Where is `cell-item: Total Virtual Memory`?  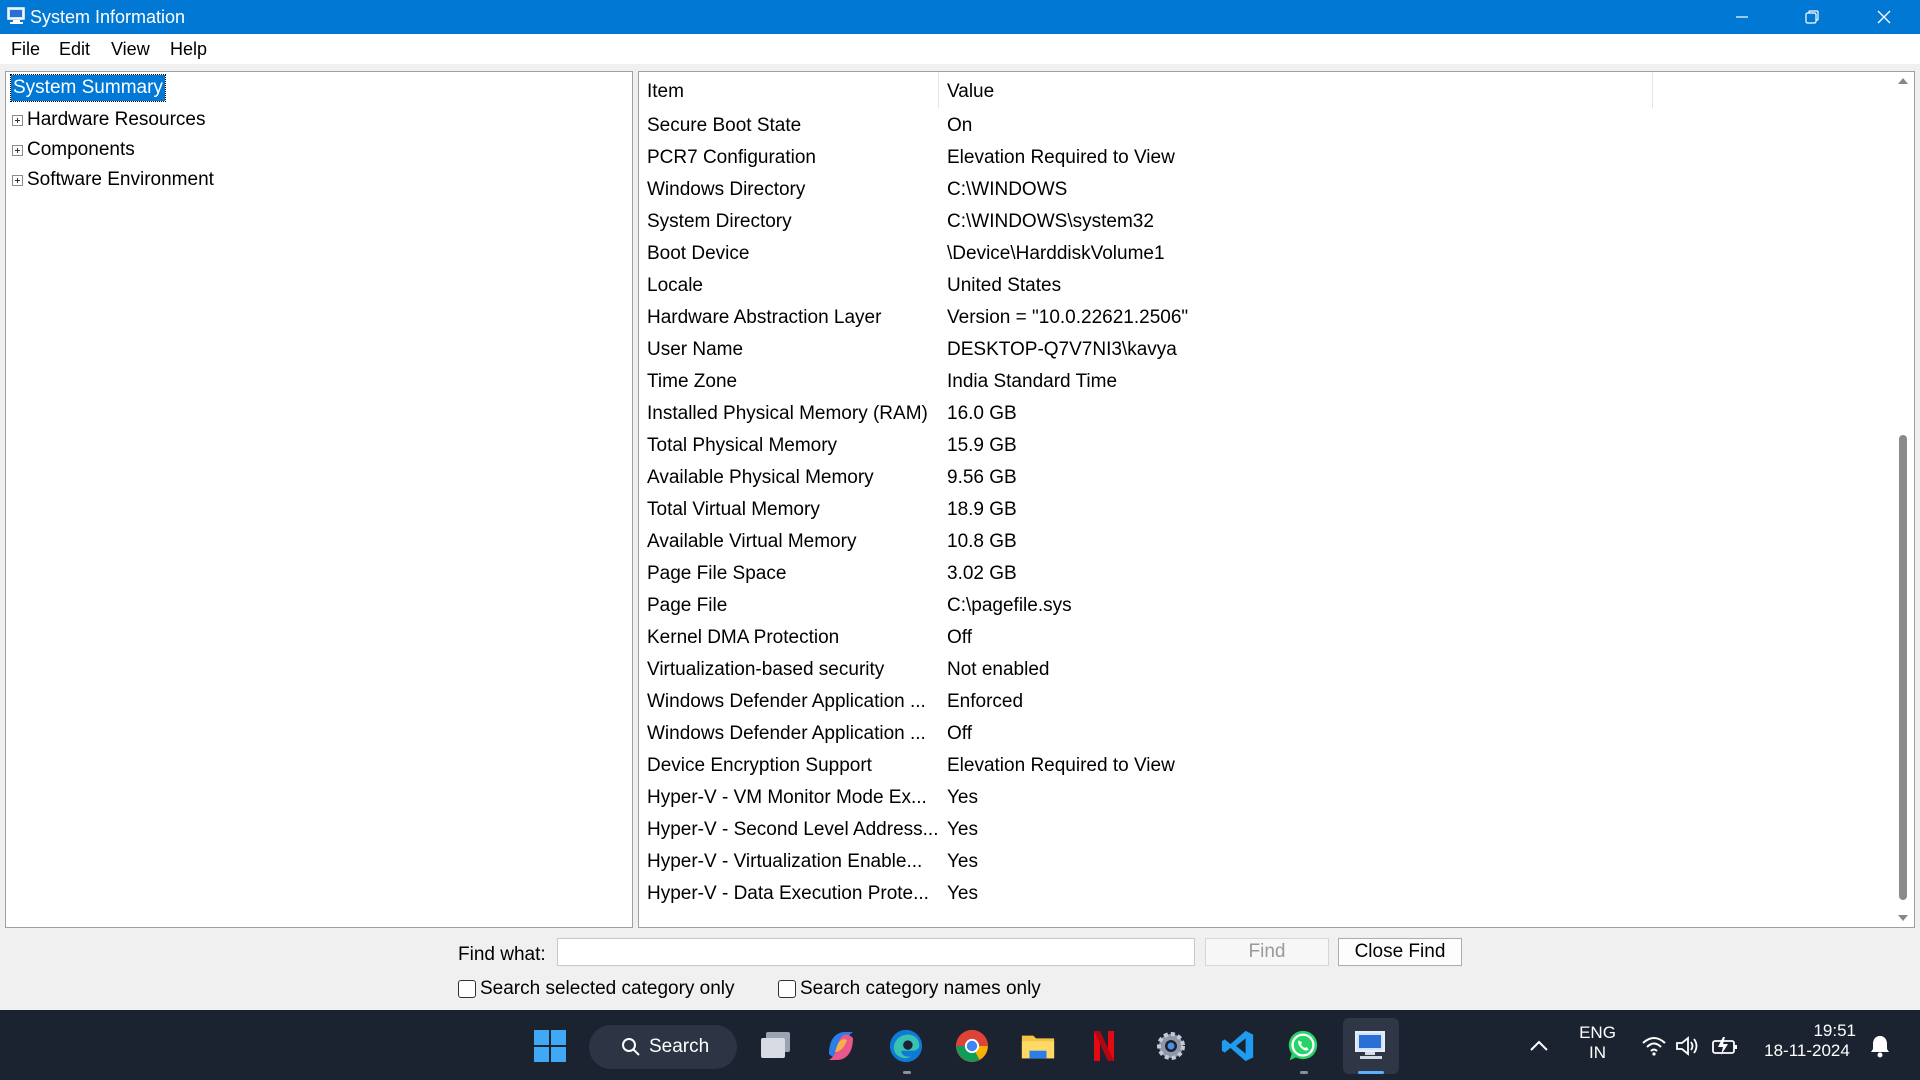 cell-item: Total Virtual Memory is located at coordinates (733, 509).